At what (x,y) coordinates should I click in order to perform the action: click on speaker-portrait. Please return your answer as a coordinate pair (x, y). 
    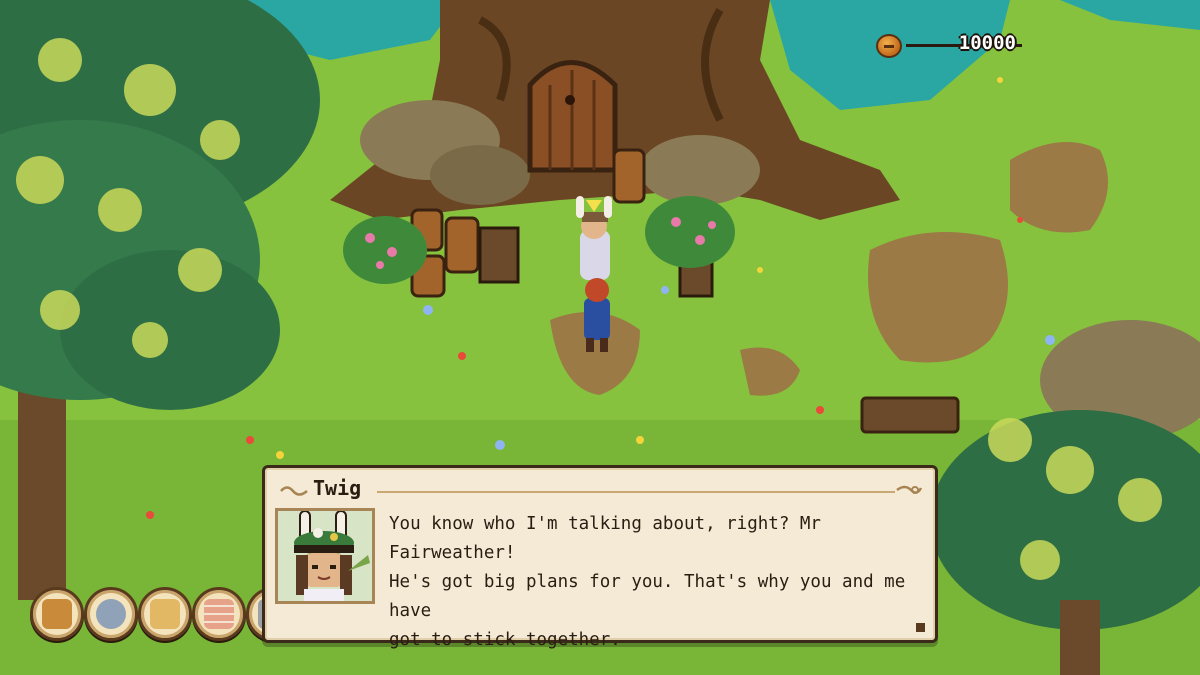
    Looking at the image, I should click on (325, 556).